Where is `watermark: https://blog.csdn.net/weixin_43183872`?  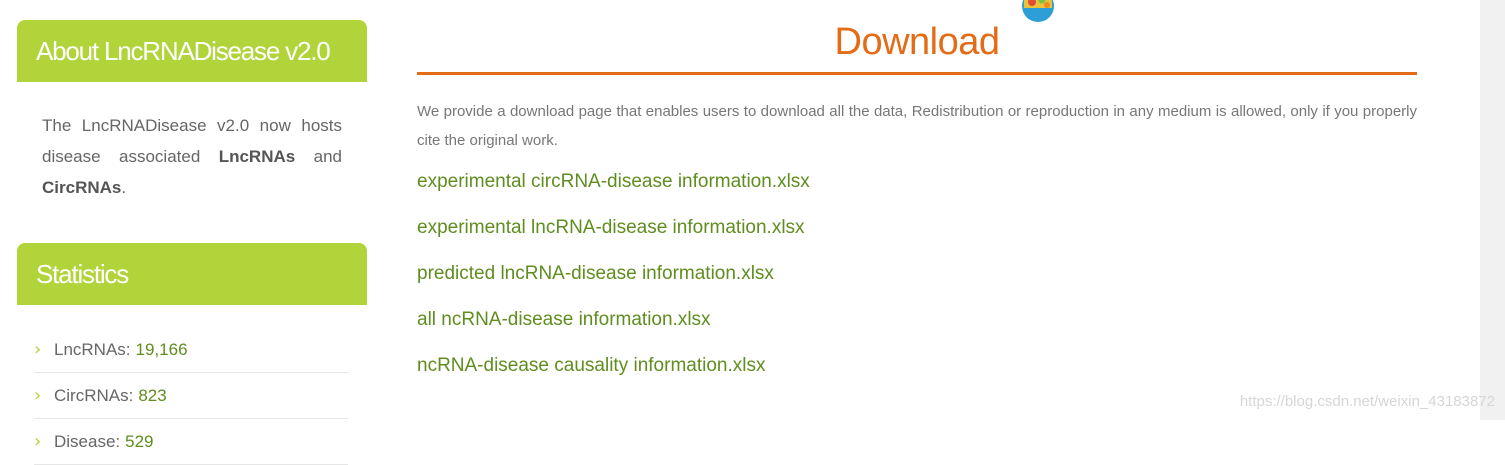 watermark: https://blog.csdn.net/weixin_43183872 is located at coordinates (1367, 401).